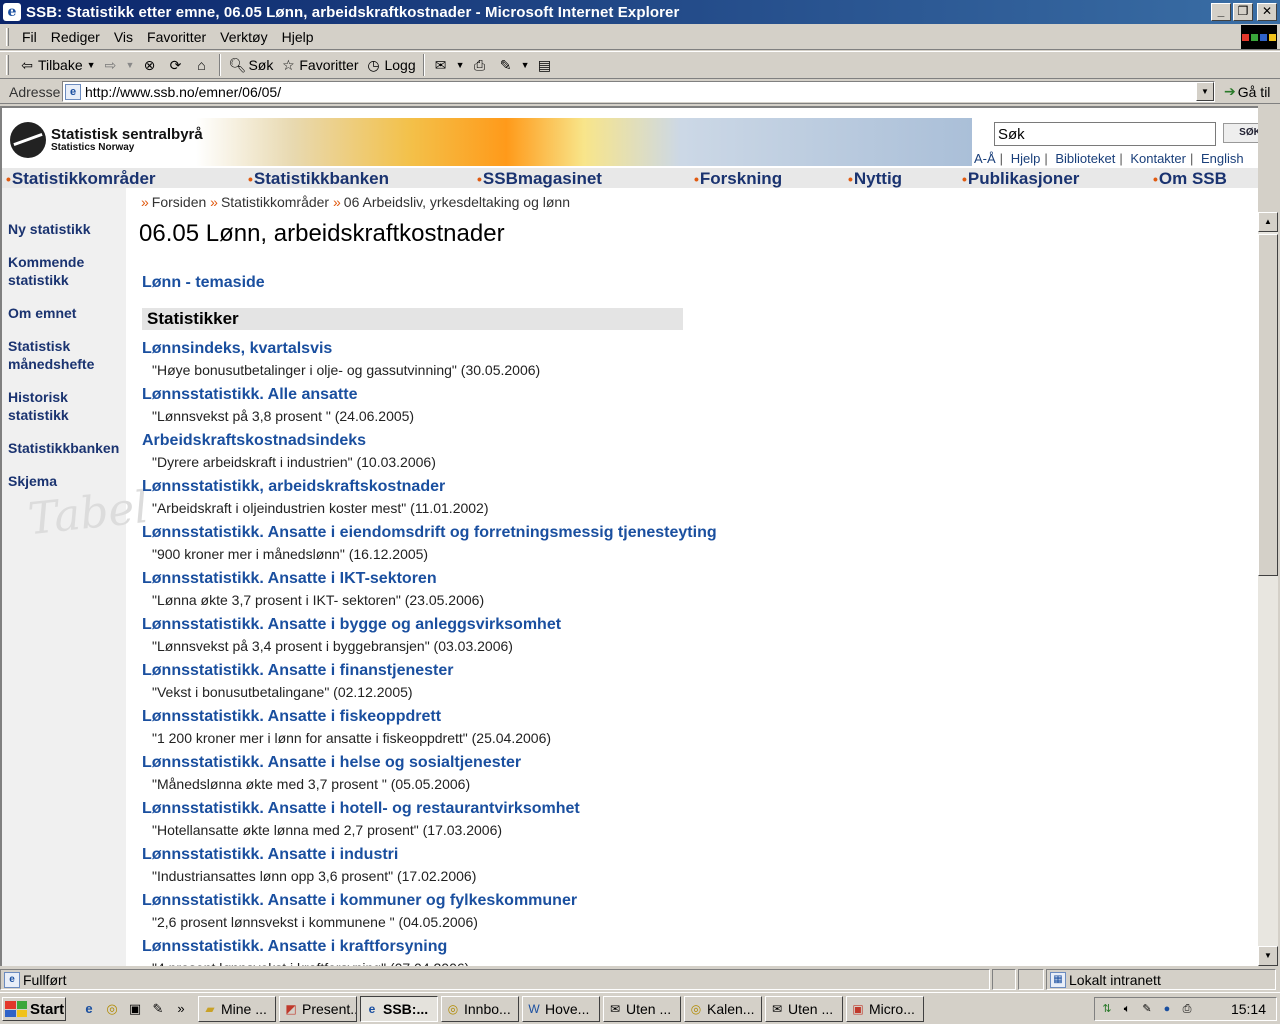 Image resolution: width=1280 pixels, height=1024 pixels. I want to click on edit-dropdown-icon: ▼, so click(525, 65).